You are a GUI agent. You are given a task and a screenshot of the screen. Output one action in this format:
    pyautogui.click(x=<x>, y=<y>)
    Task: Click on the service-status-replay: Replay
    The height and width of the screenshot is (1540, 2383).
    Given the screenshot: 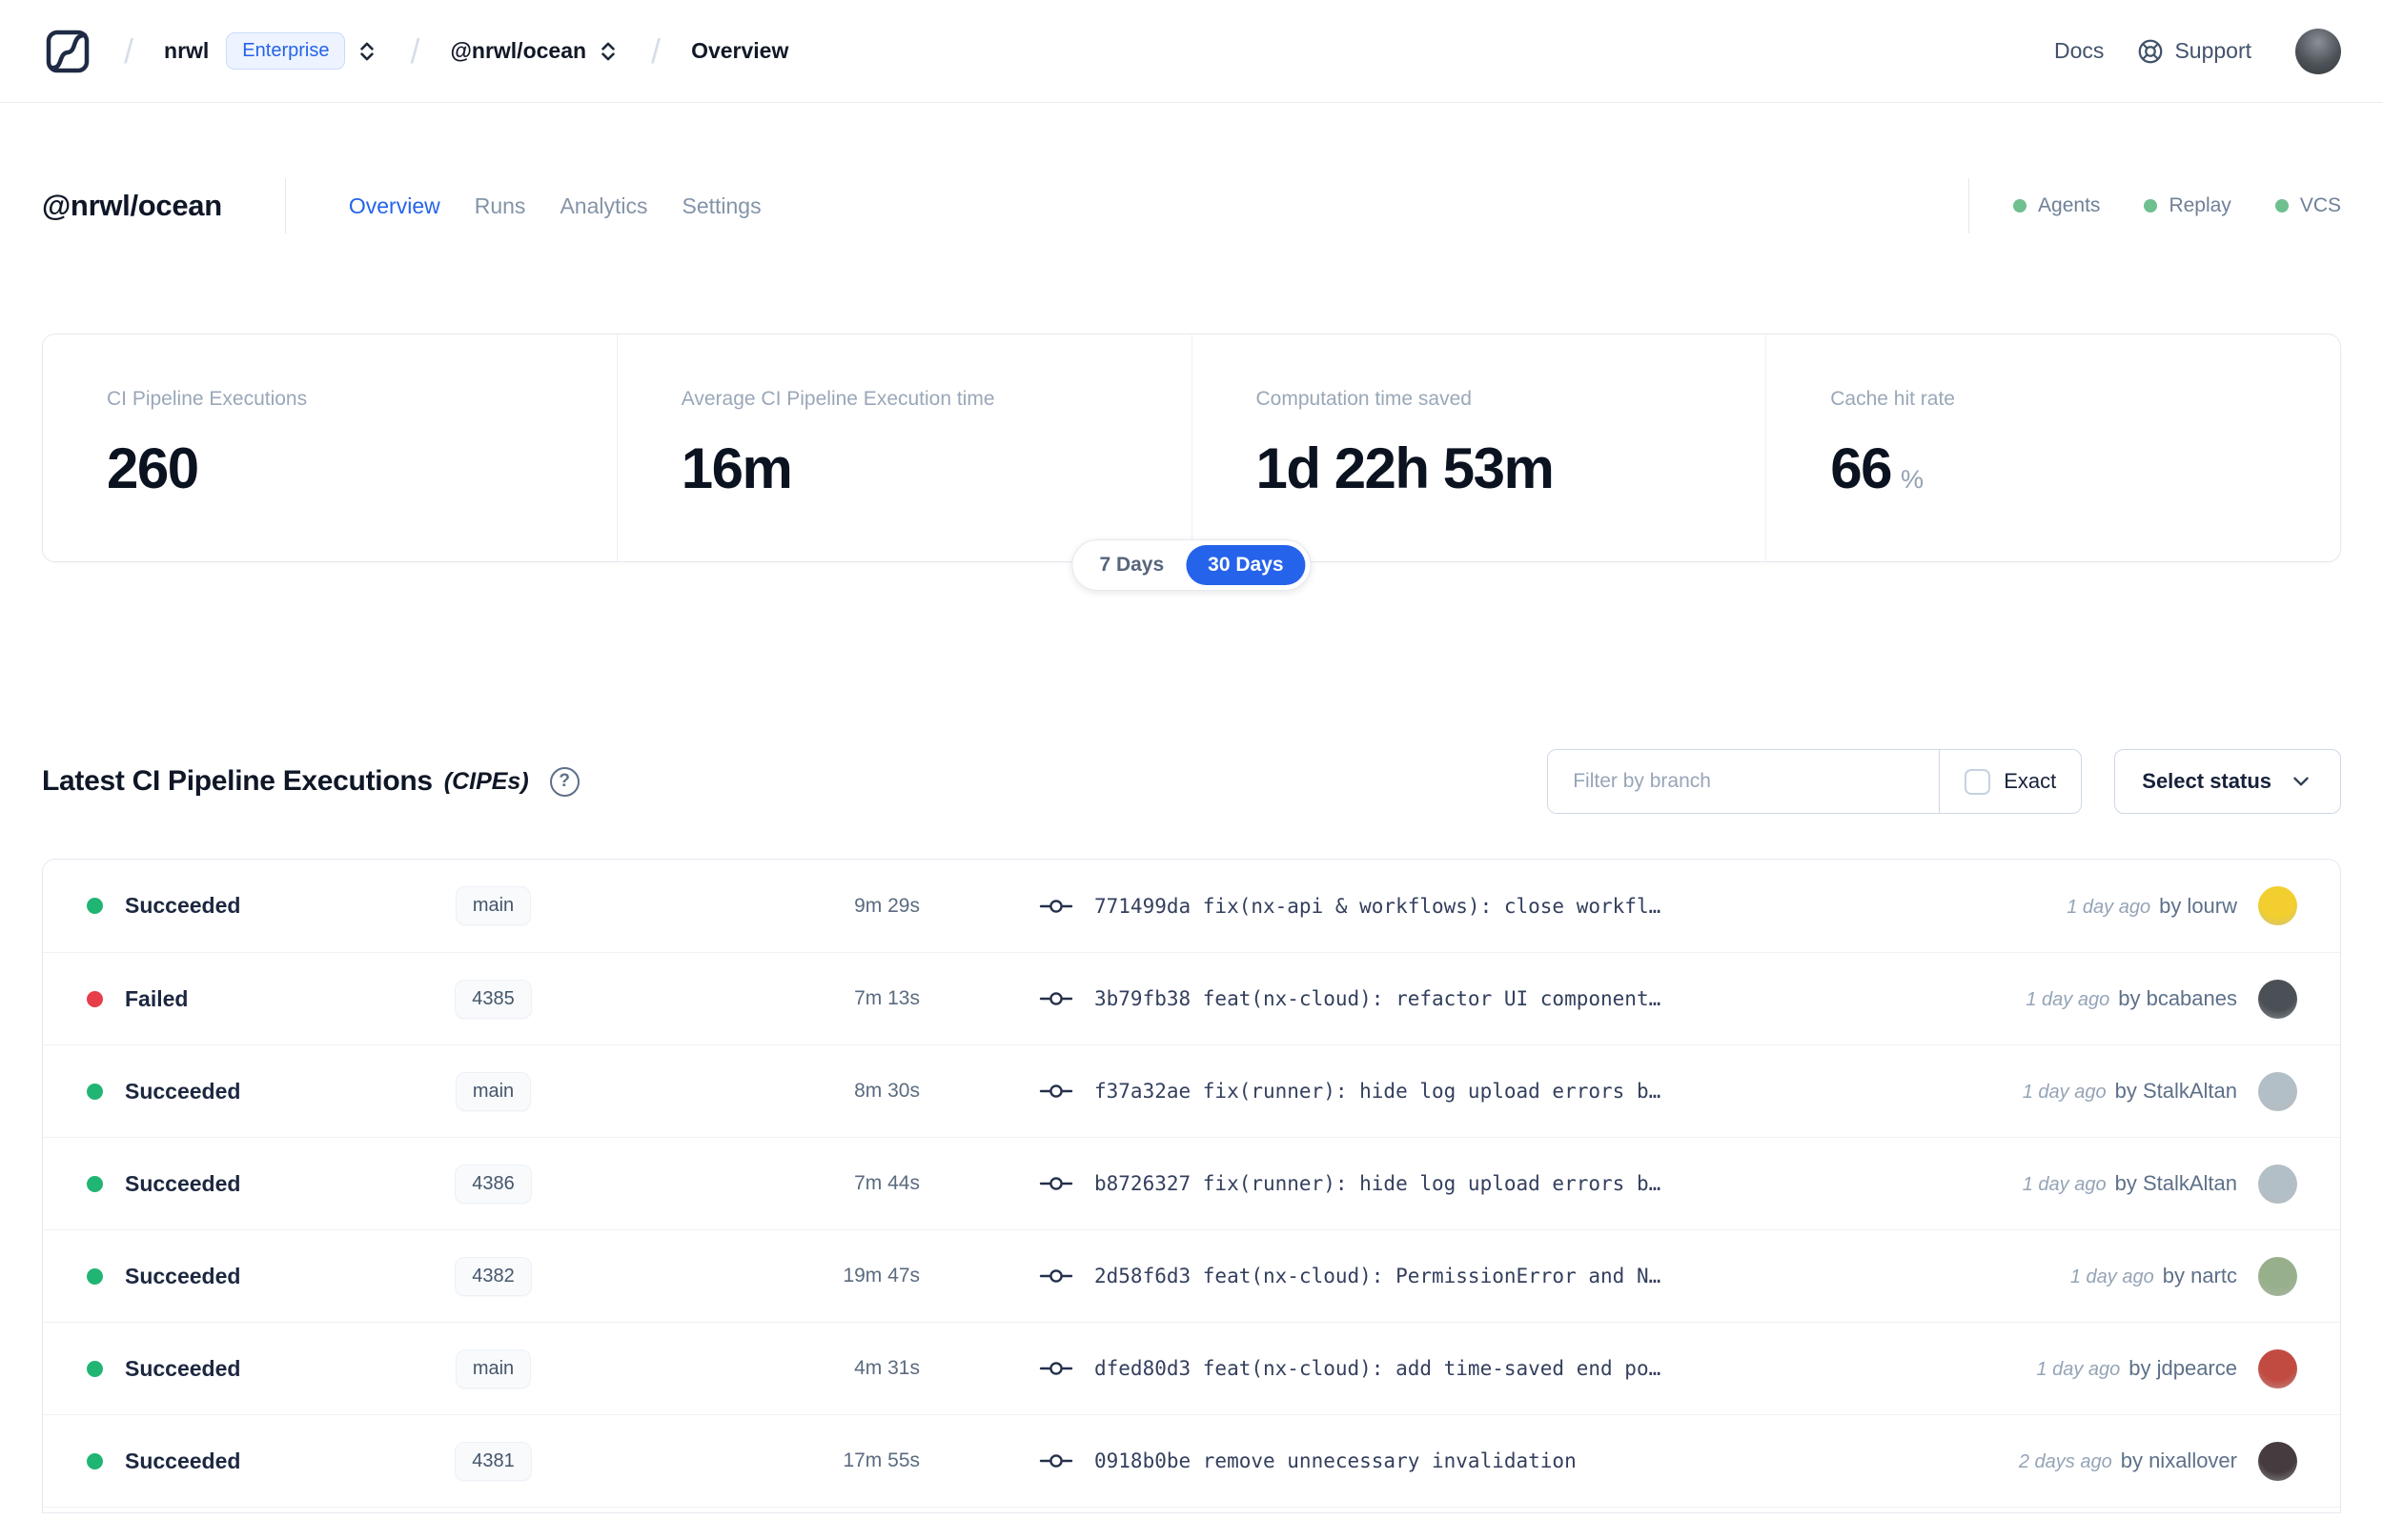 What is the action you would take?
    pyautogui.click(x=2188, y=205)
    